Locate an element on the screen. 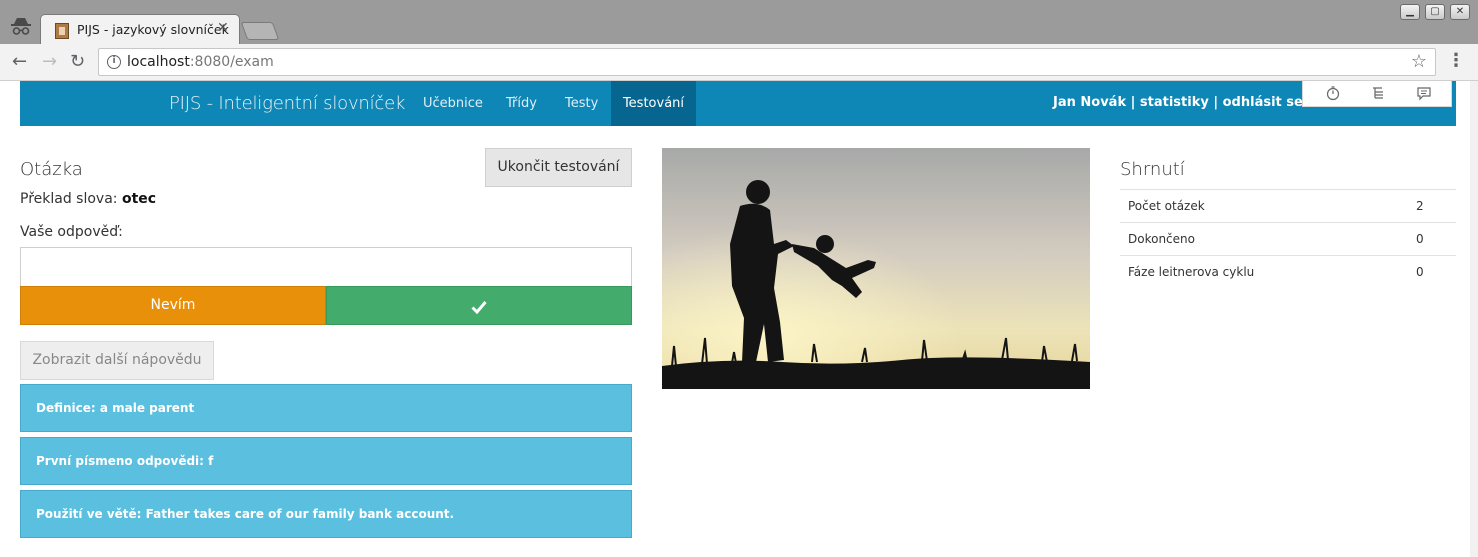 The height and width of the screenshot is (557, 1478). check-icon is located at coordinates (479, 307).